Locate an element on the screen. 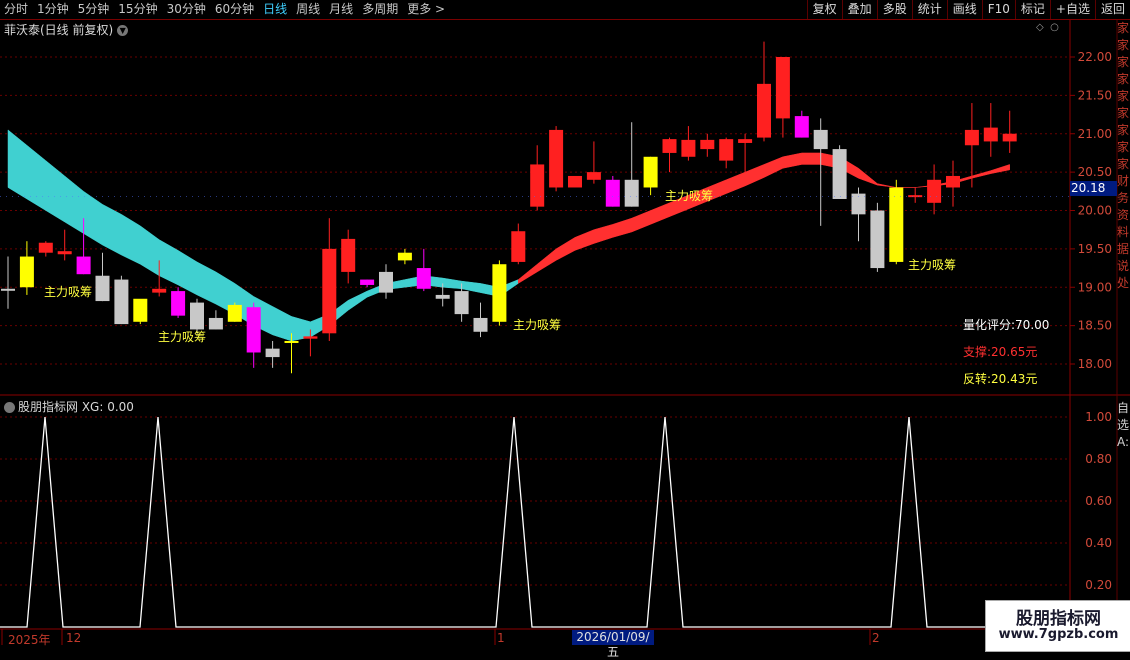 Image resolution: width=1130 pixels, height=660 pixels. chevron-down-icon is located at coordinates (9, 407).